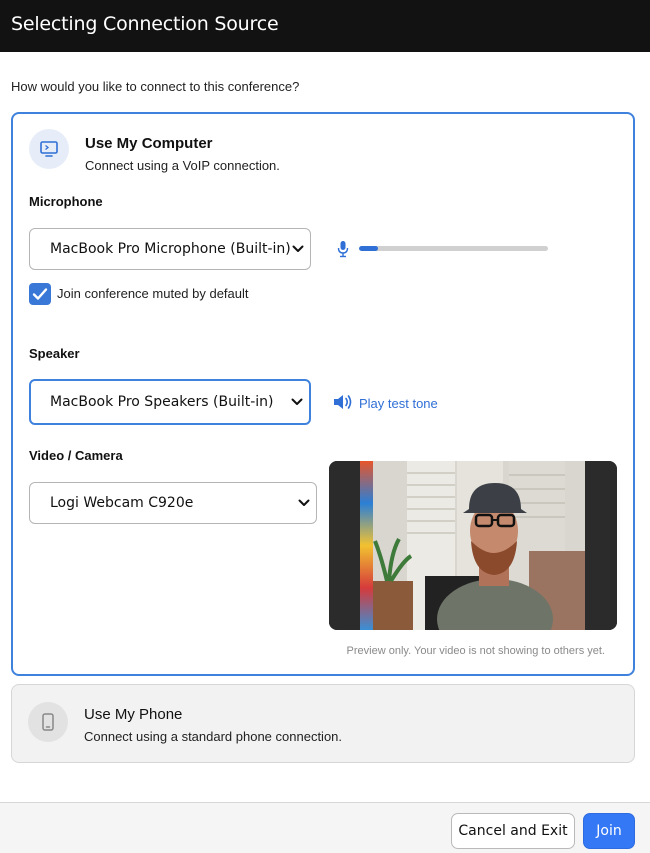 The width and height of the screenshot is (650, 853). Describe the element at coordinates (513, 831) in the screenshot. I see `cancel-and-exit-button: Cancel and Exit` at that location.